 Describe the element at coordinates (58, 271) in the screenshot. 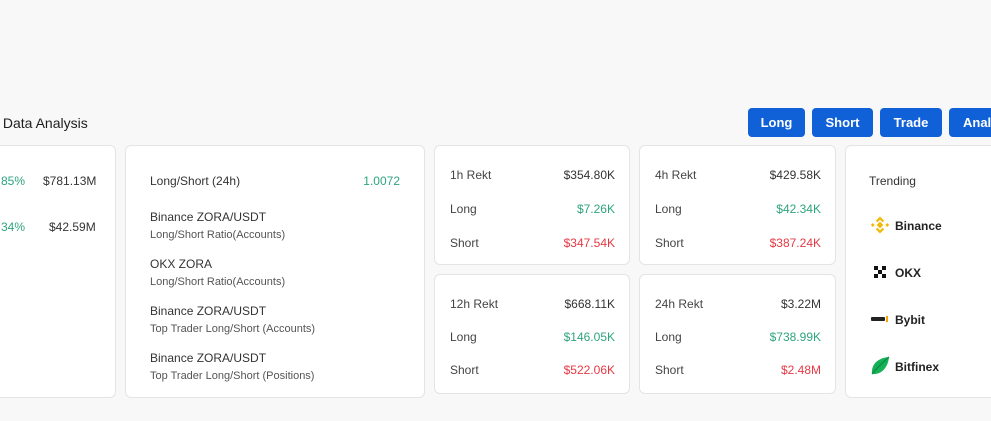

I see `market-card: 85% $781.13M 34% $42.59M` at that location.